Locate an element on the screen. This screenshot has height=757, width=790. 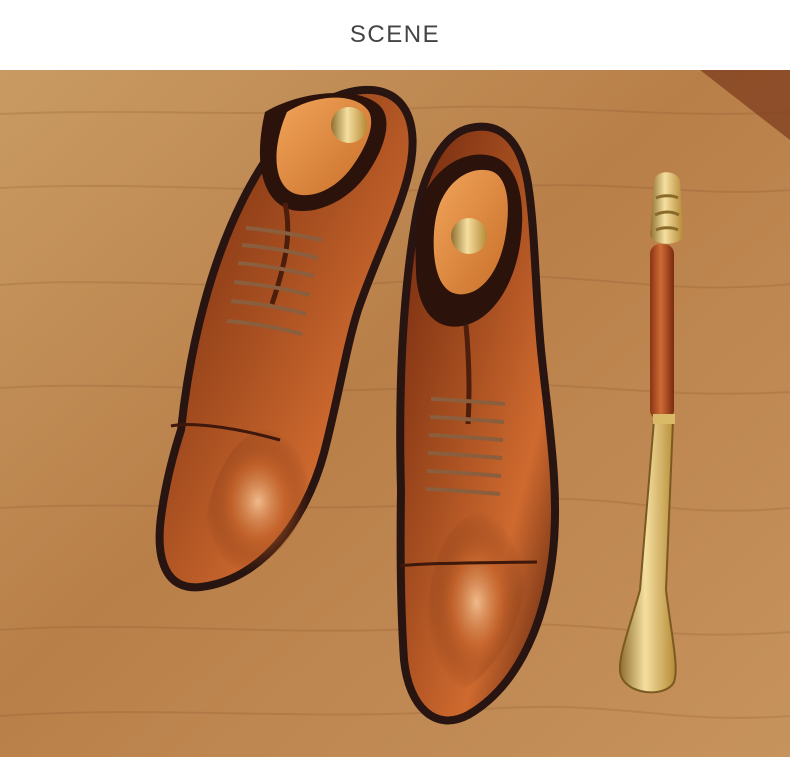
page-title: SCENE is located at coordinates (395, 34).